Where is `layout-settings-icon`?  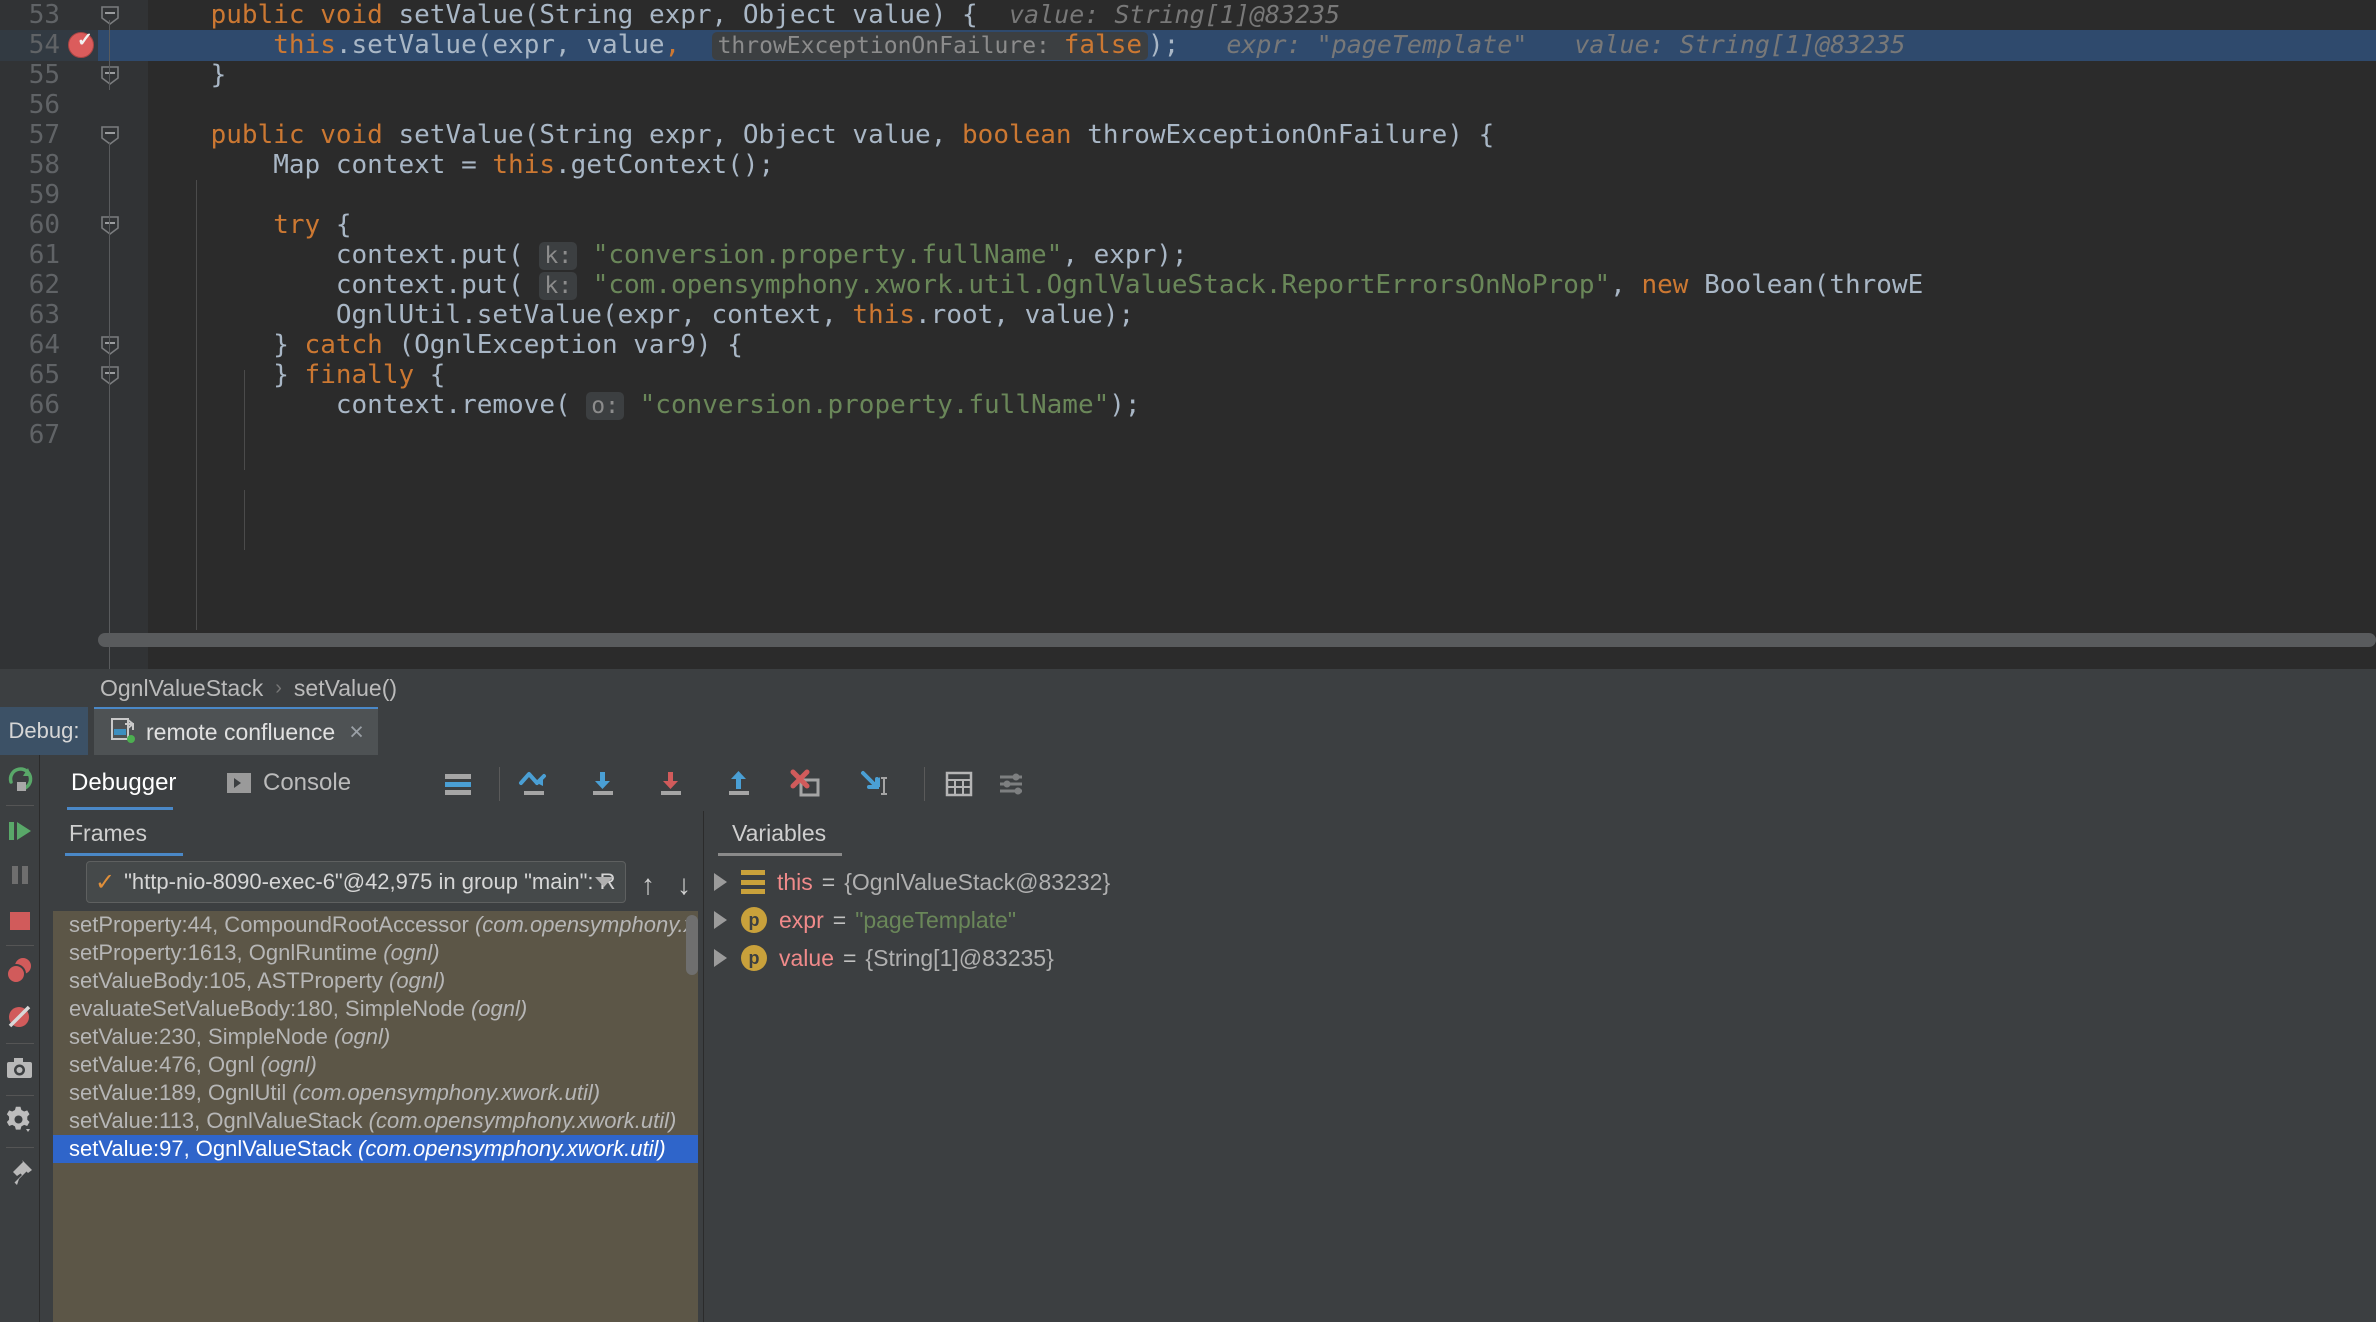
layout-settings-icon is located at coordinates (458, 784).